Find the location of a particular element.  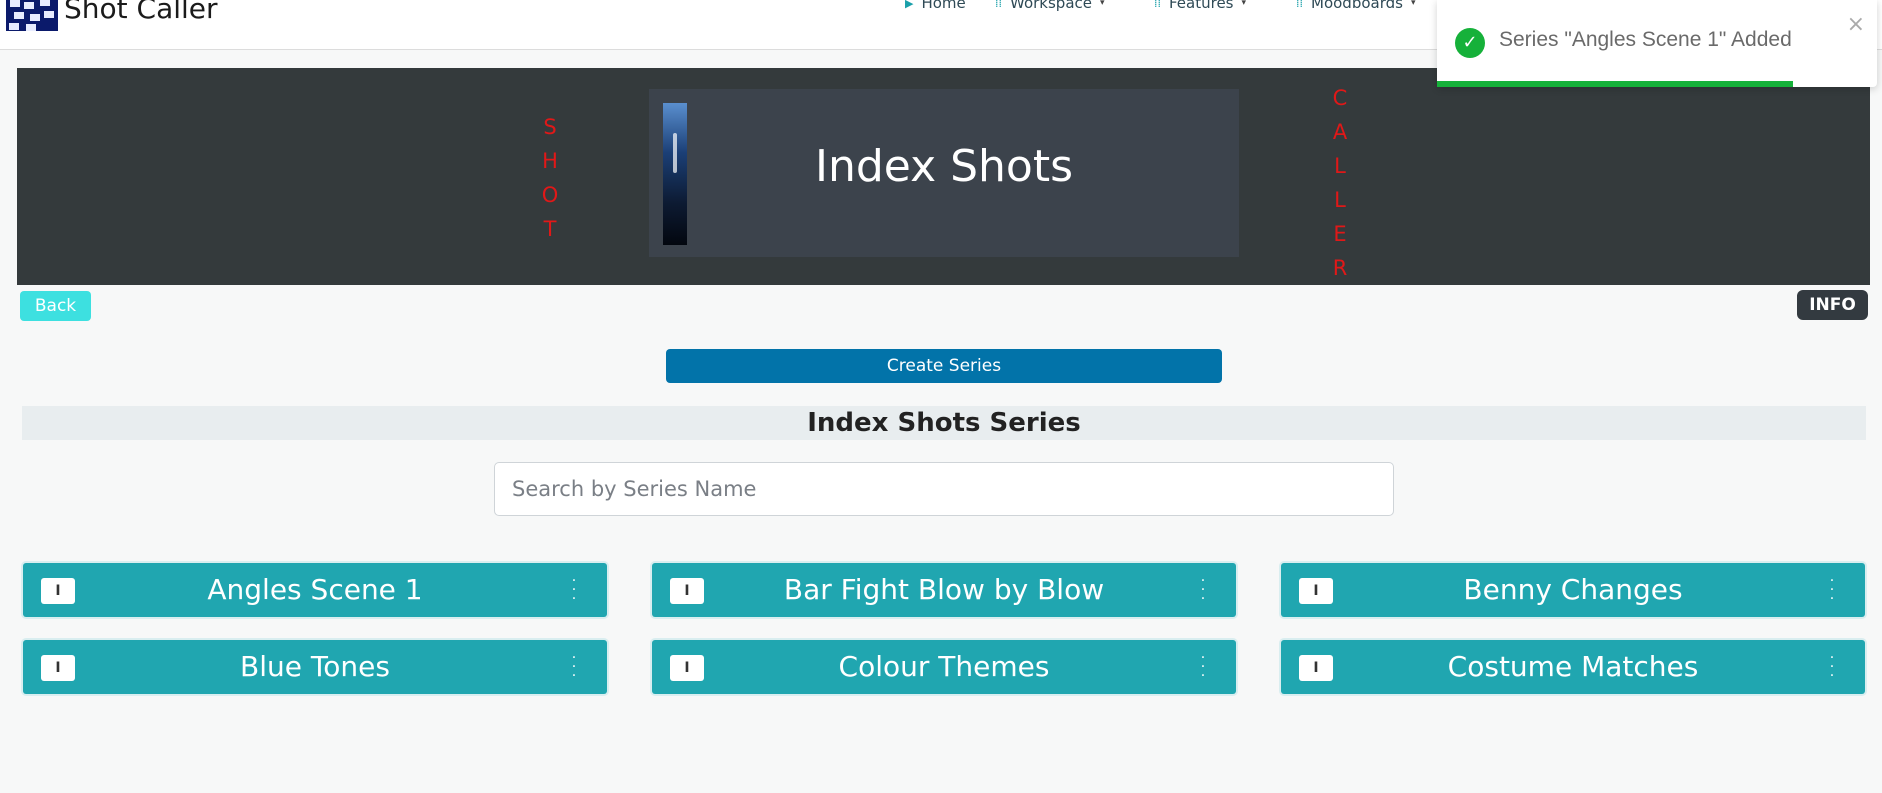

success-toast: ✓ Series "Angles Scene 1" Added × is located at coordinates (1657, 43).